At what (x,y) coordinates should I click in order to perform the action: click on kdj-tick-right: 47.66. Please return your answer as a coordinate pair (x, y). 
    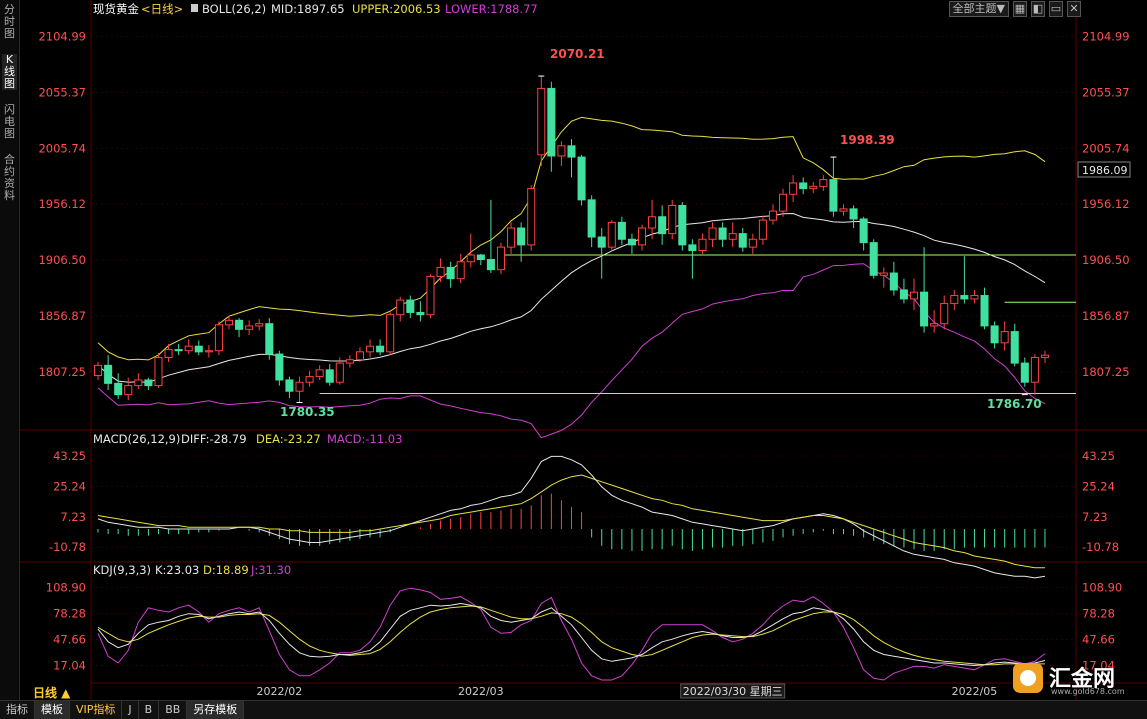
    Looking at the image, I should click on (1098, 639).